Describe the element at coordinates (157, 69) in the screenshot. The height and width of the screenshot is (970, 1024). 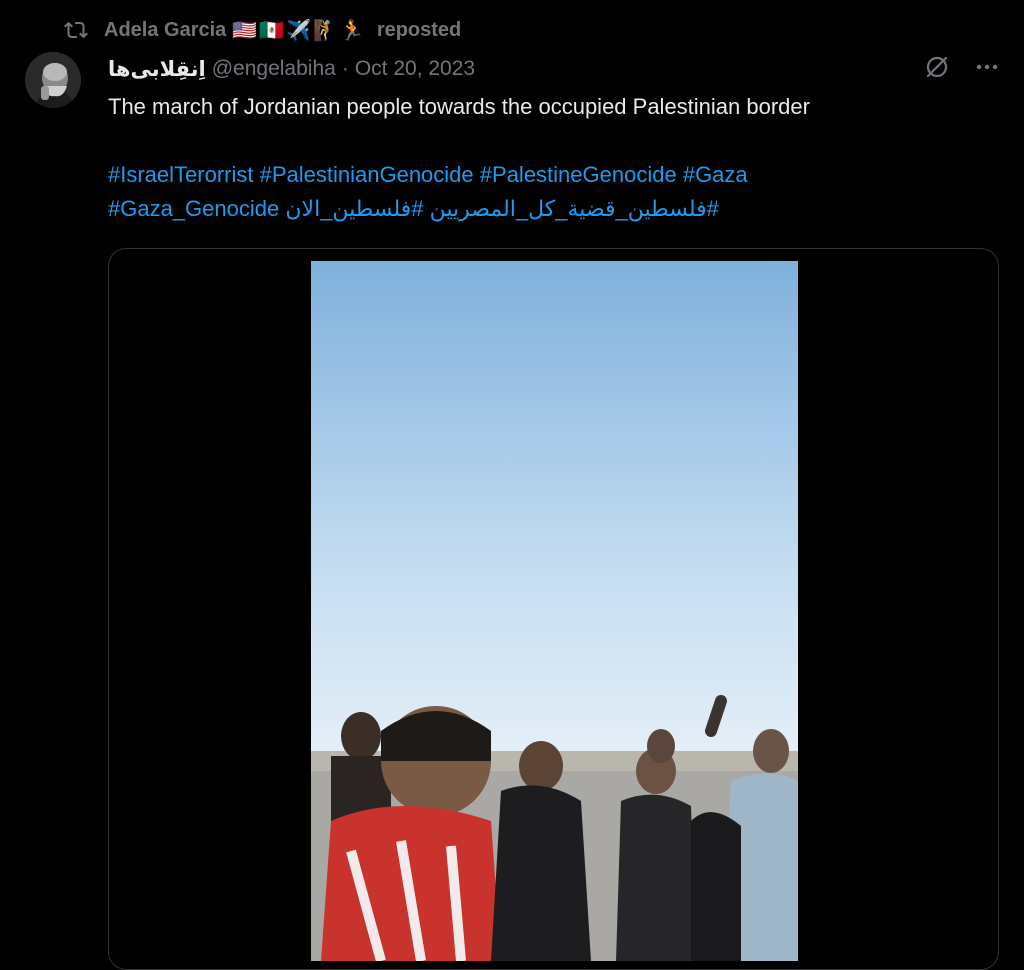
I see `author-display-name: اِنقِلابی‌ها` at that location.